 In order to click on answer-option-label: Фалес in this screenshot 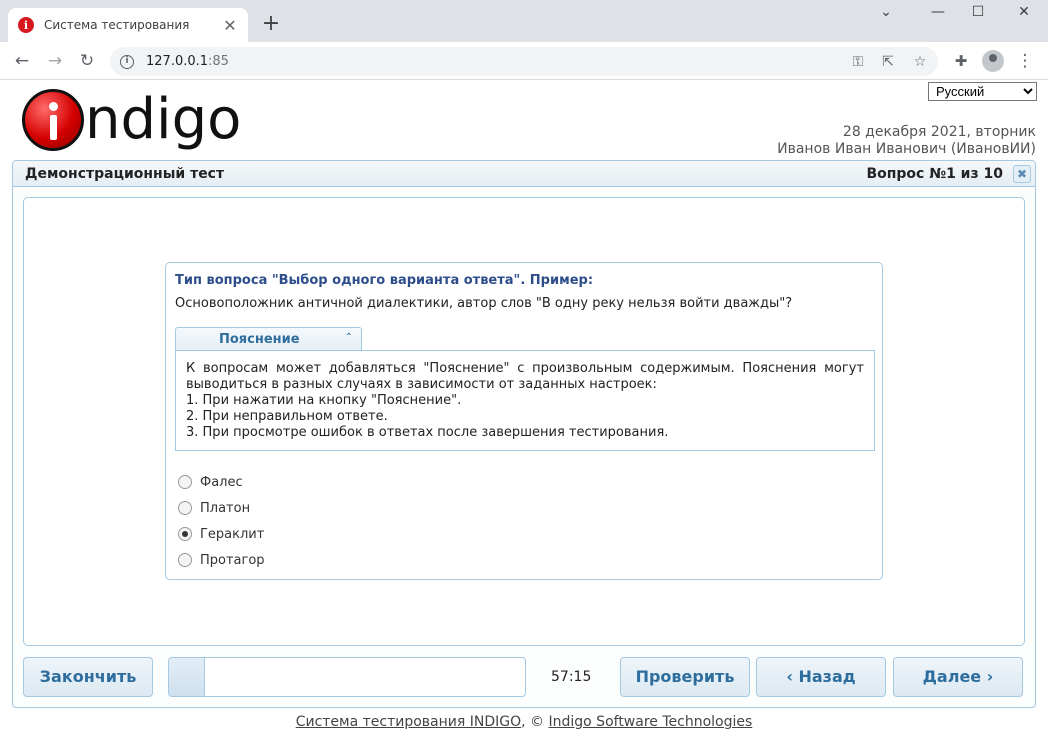, I will do `click(221, 482)`.